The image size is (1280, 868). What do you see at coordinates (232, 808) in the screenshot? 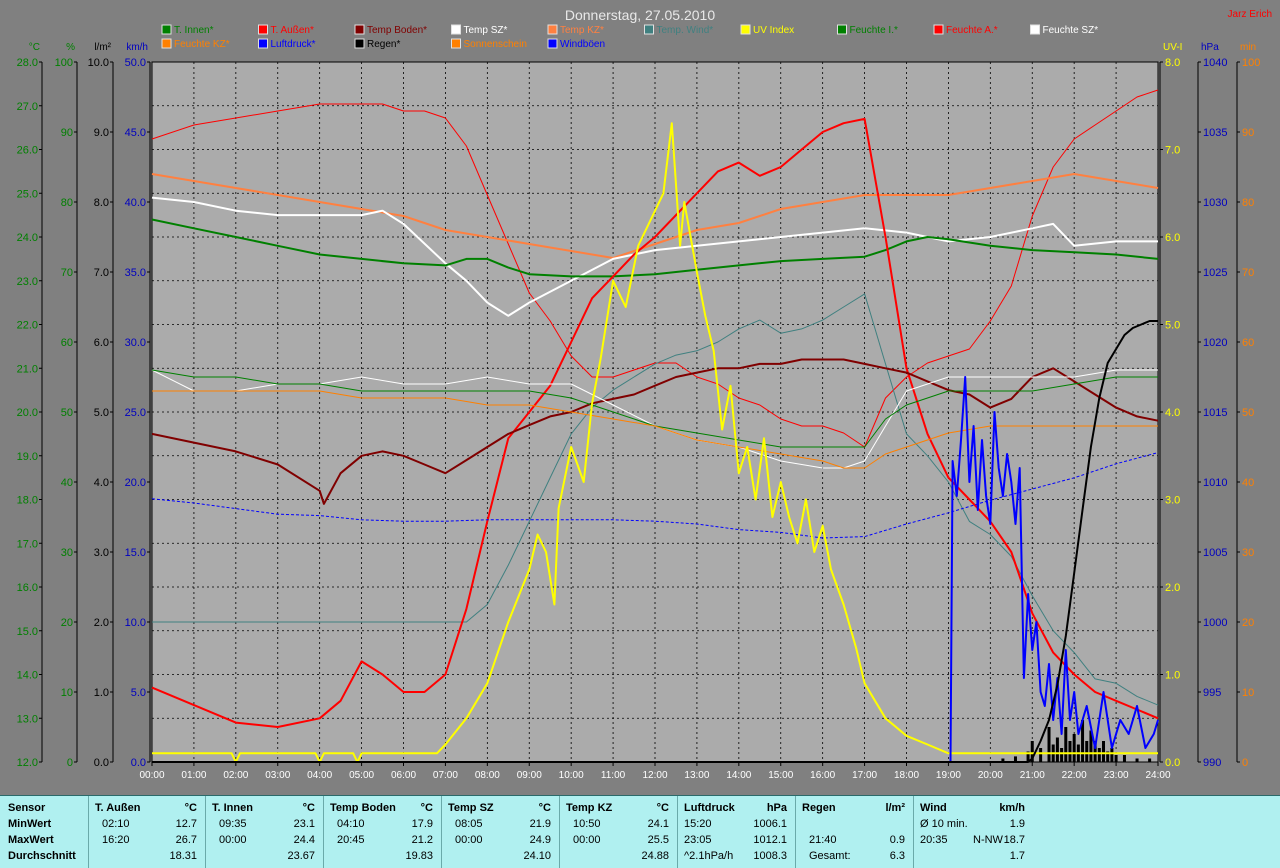
I see `stats-column-header: T. Innen` at bounding box center [232, 808].